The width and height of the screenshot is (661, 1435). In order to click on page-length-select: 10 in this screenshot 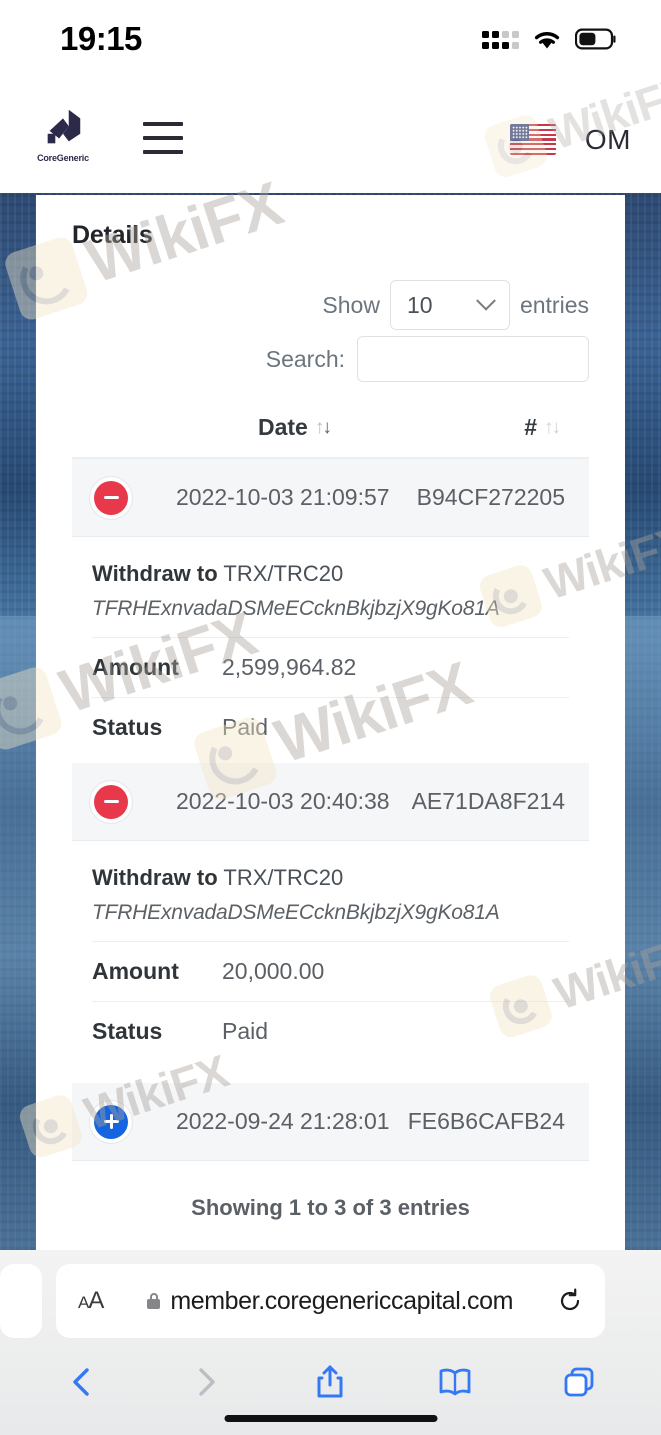, I will do `click(449, 305)`.